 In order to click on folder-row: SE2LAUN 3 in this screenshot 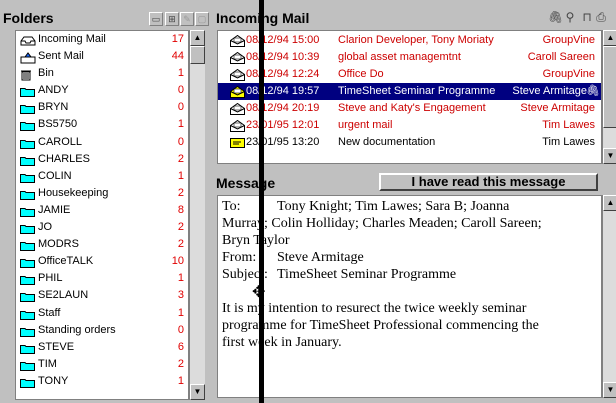, I will do `click(102, 295)`.